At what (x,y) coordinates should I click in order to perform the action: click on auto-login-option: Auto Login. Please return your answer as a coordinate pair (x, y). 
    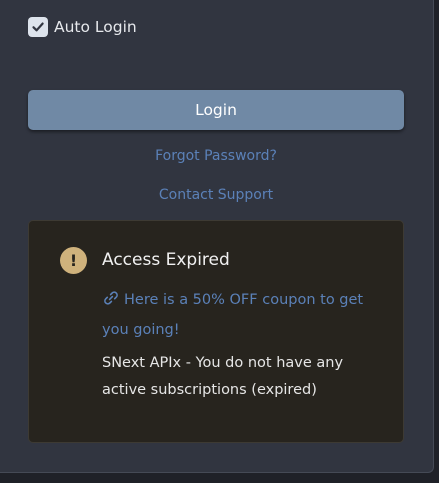
    Looking at the image, I should click on (82, 27).